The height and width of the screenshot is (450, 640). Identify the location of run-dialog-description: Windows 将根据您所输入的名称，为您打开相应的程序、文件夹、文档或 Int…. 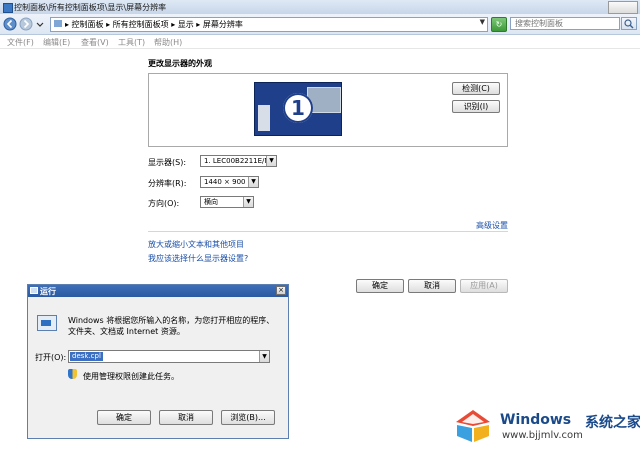
(171, 326).